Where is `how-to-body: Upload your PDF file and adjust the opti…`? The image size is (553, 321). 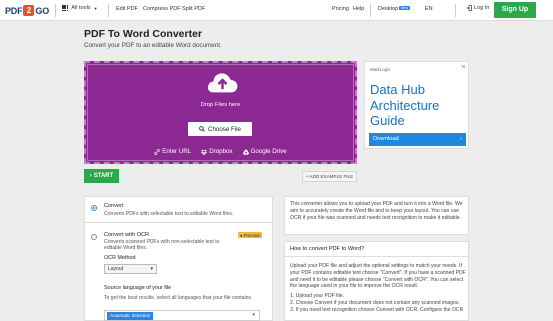 how-to-body: Upload your PDF file and adjust the opti… is located at coordinates (378, 288).